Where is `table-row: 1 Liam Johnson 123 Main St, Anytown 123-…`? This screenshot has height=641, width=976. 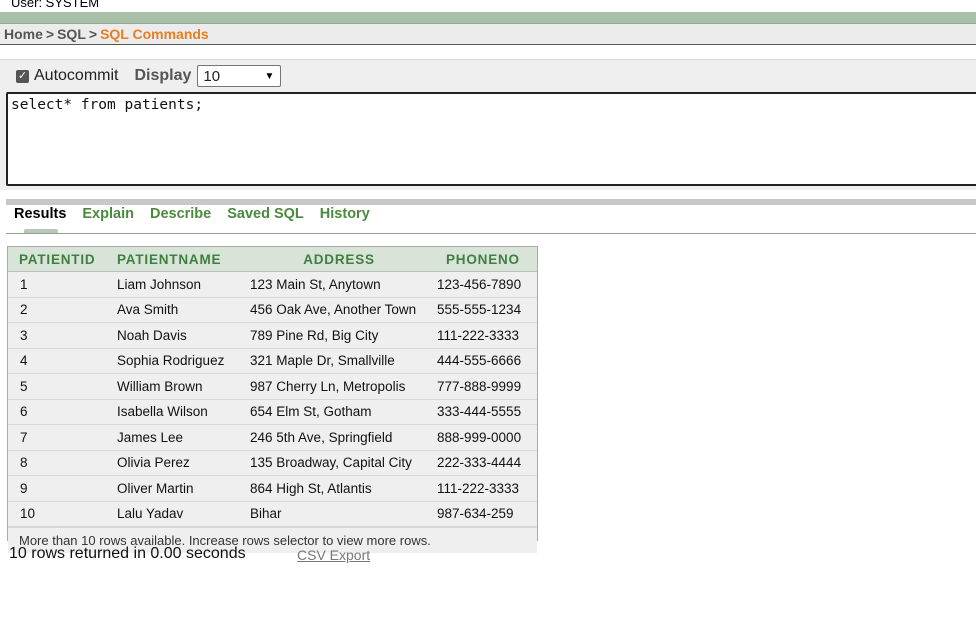
table-row: 1 Liam Johnson 123 Main St, Anytown 123-… is located at coordinates (272, 284).